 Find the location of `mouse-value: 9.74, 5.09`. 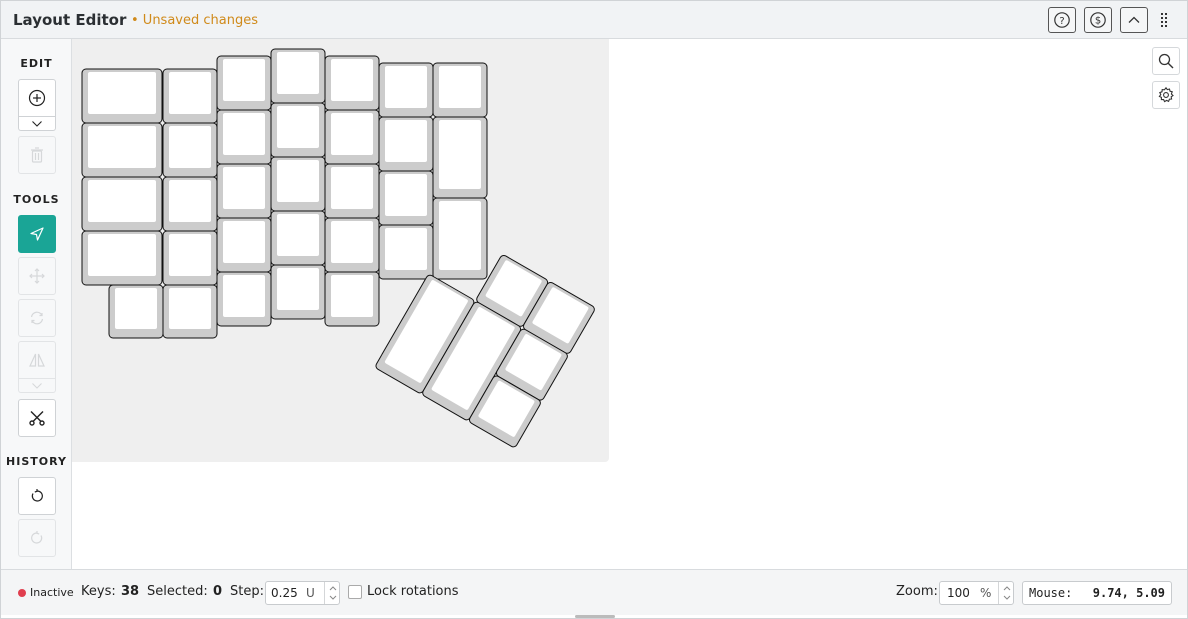

mouse-value: 9.74, 5.09 is located at coordinates (1128, 593).